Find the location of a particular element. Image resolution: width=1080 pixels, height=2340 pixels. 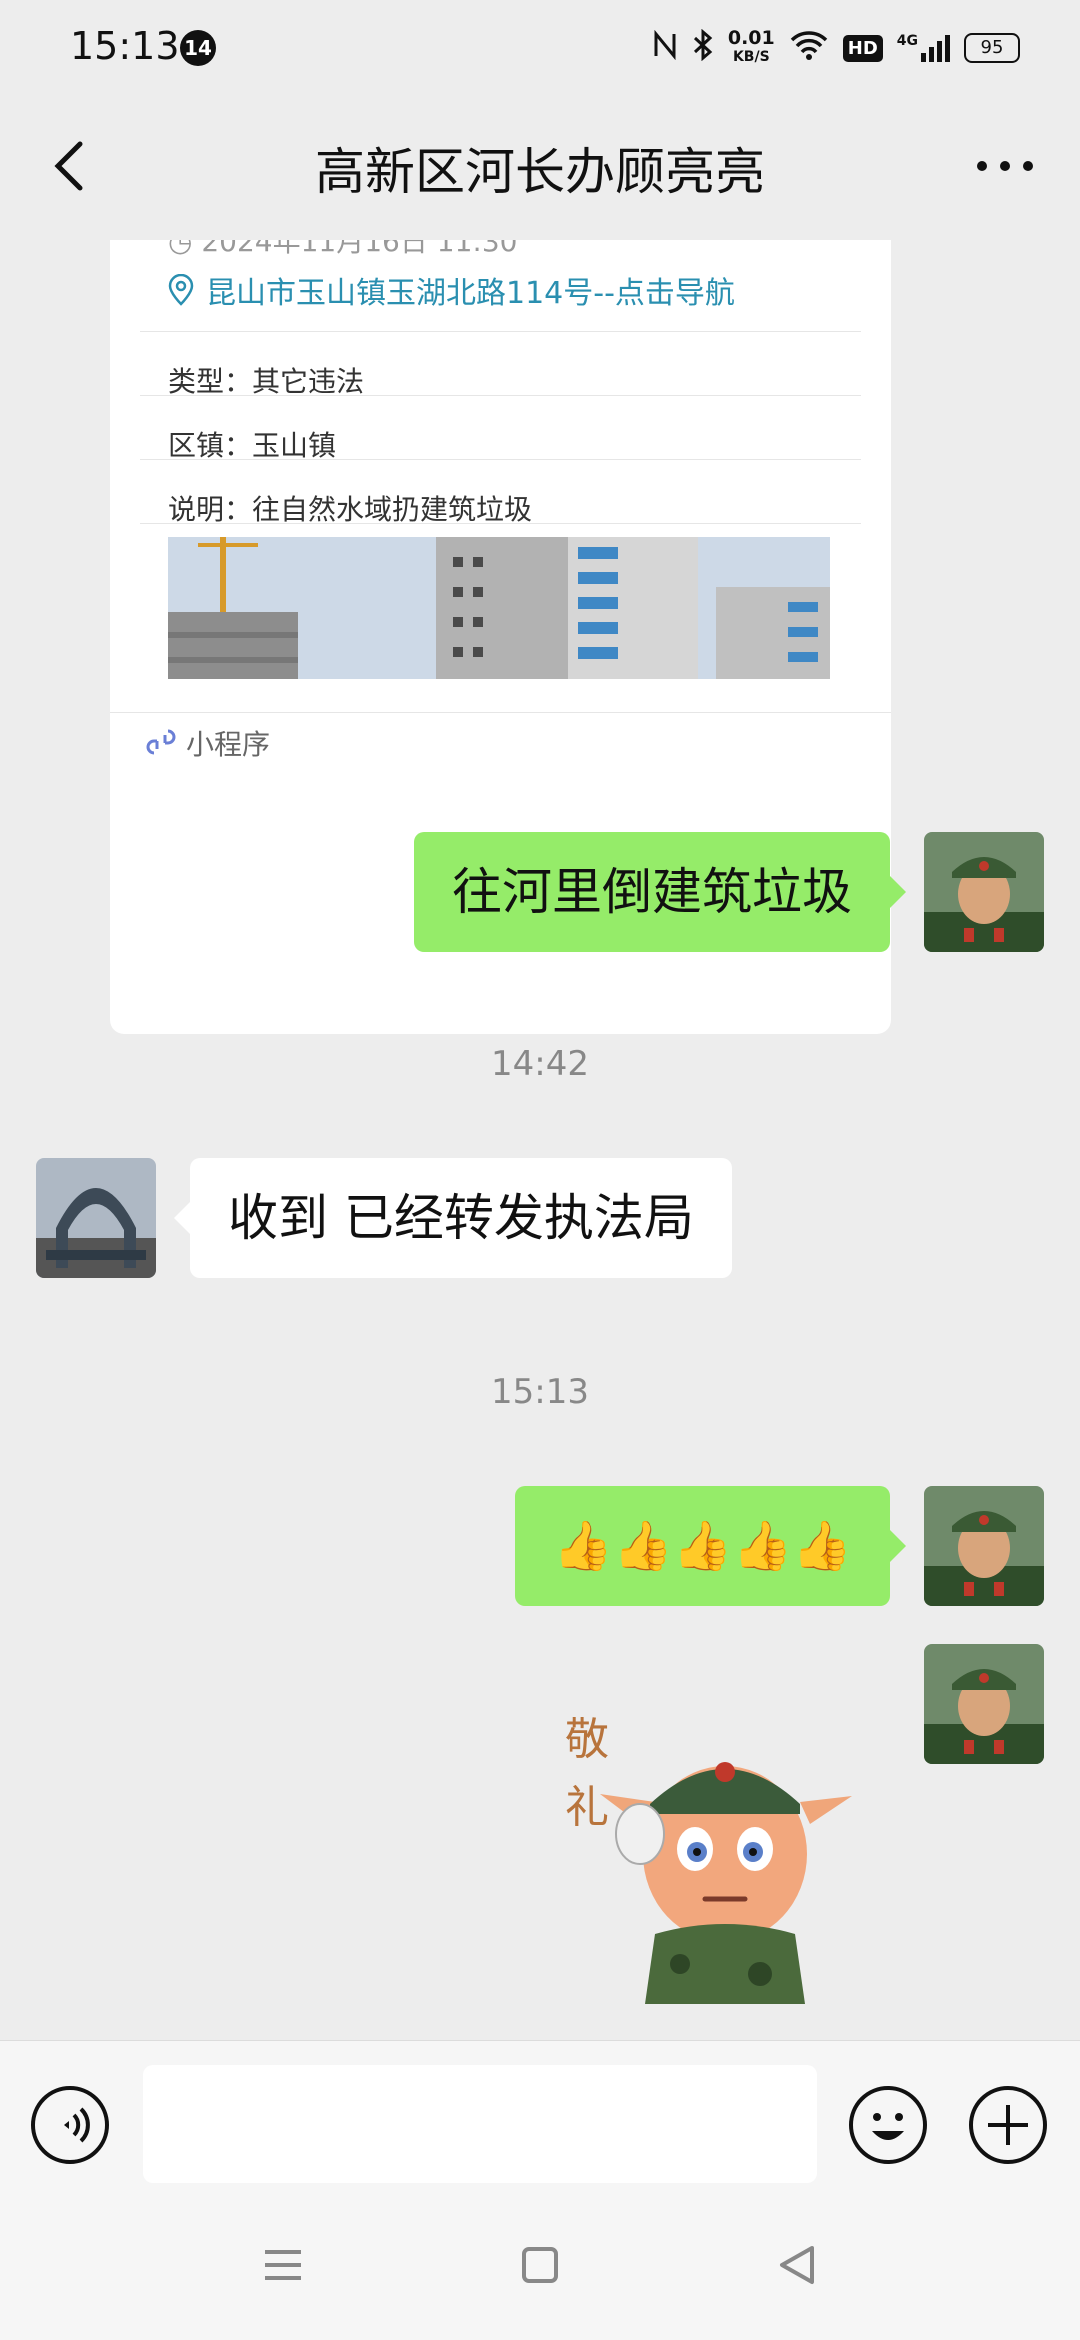

status-bar: 15:13 14 0.01 KB/S HD 4G 95 is located at coordinates (540, 48).